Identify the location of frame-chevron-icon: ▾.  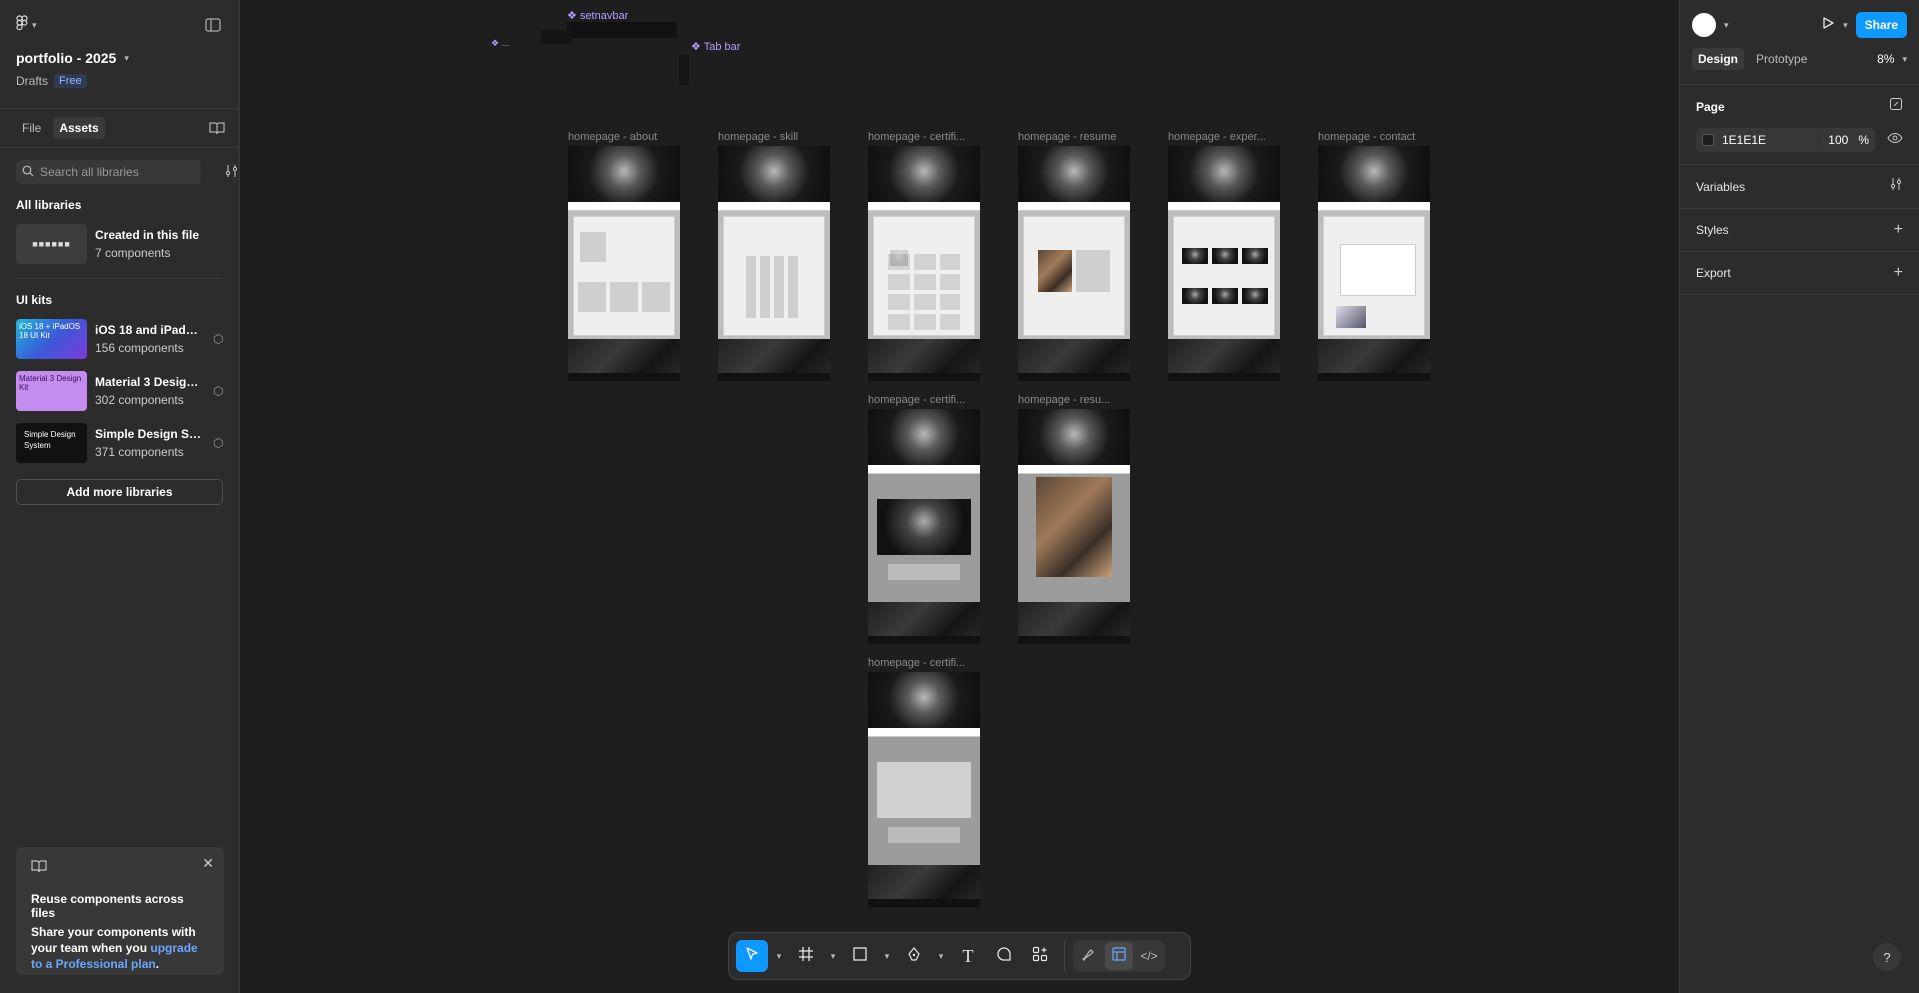
(833, 956).